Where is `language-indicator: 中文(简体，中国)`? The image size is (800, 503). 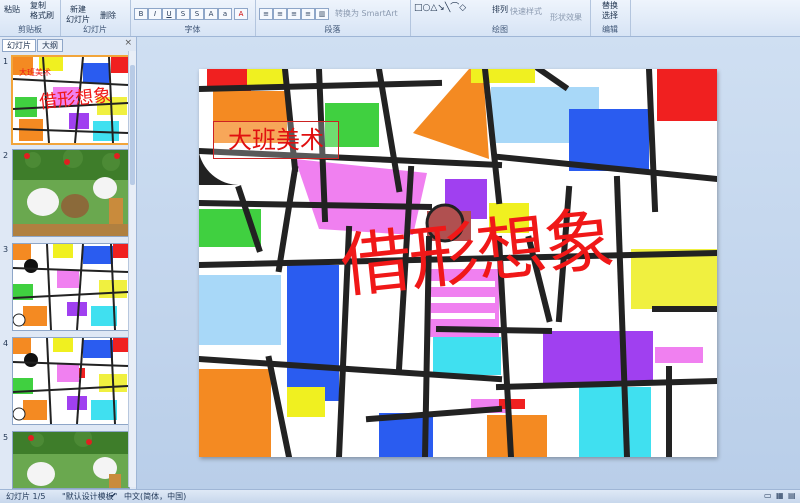 language-indicator: 中文(简体，中国) is located at coordinates (155, 496).